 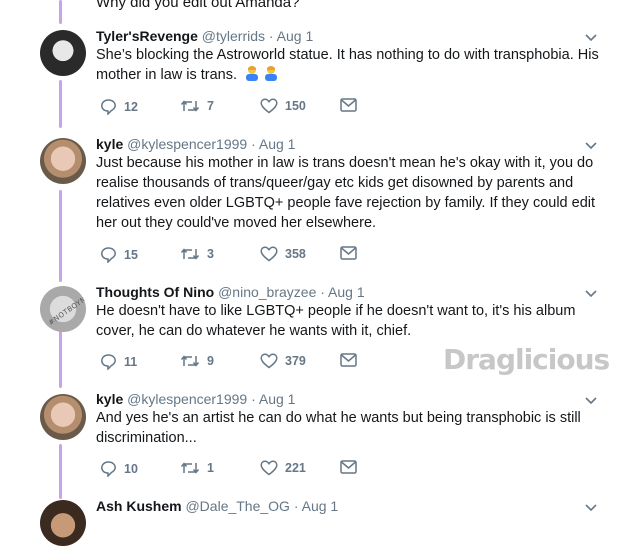 What do you see at coordinates (261, 506) in the screenshot?
I see `handle-and-time: @Dale_The_OG · Aug 1` at bounding box center [261, 506].